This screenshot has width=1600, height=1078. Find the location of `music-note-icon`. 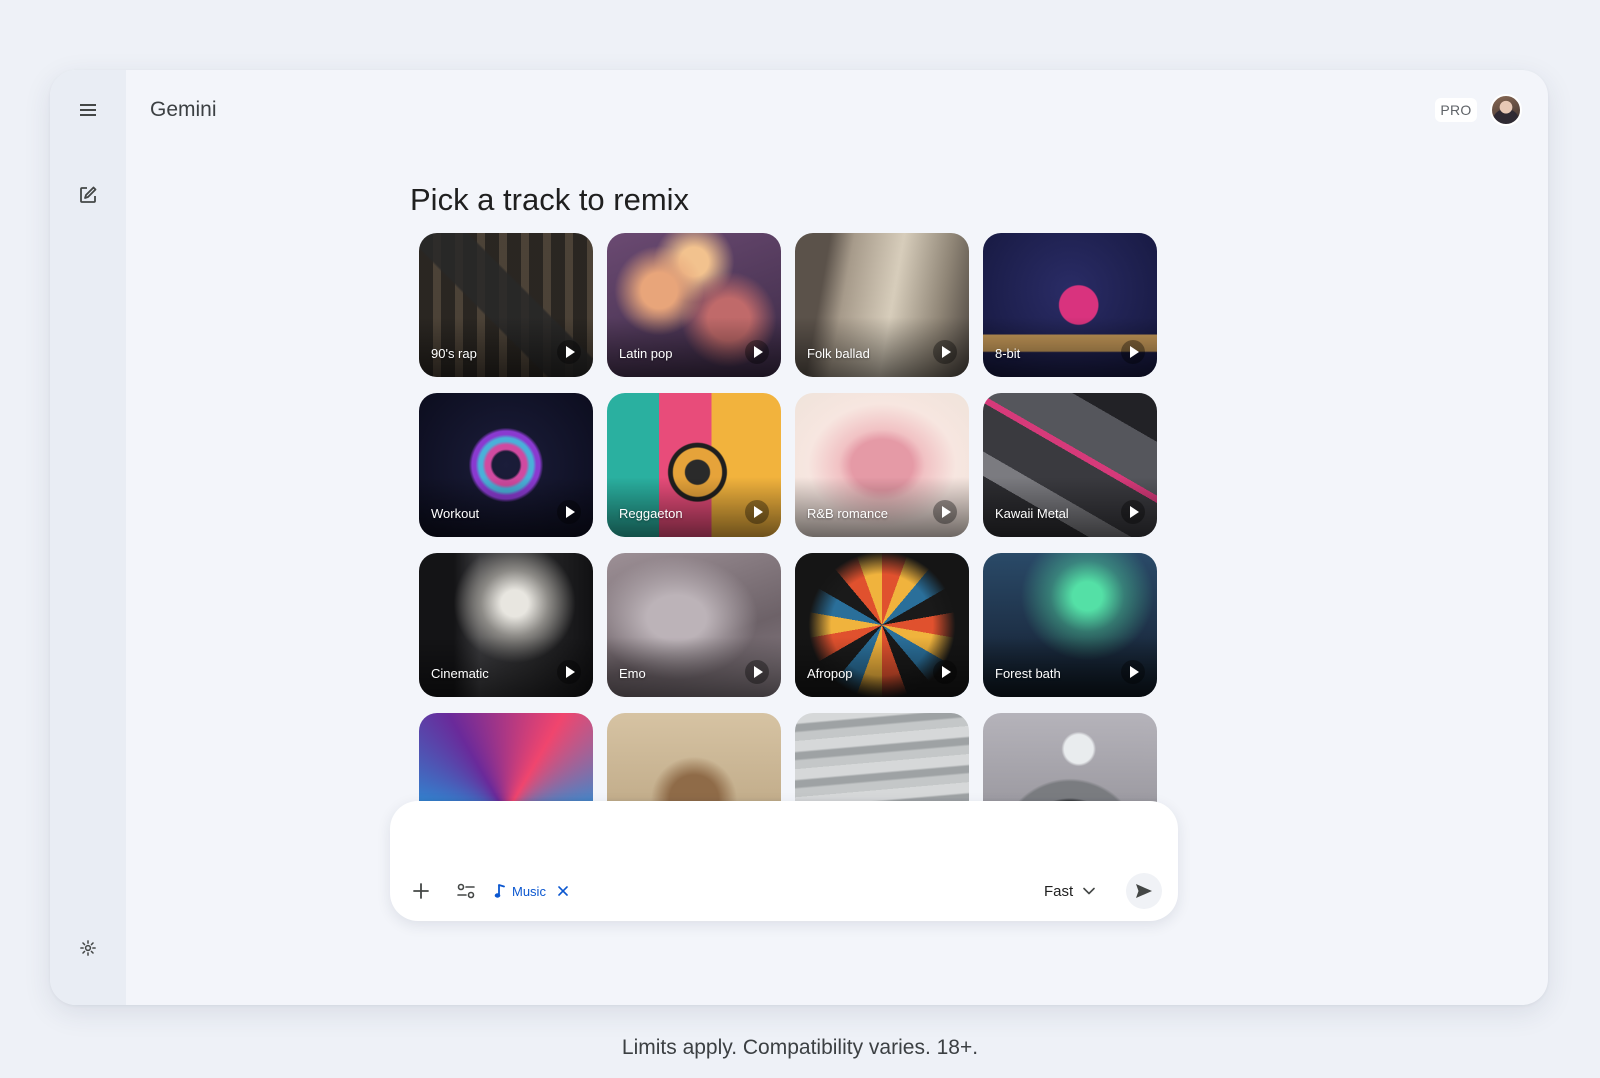

music-note-icon is located at coordinates (499, 891).